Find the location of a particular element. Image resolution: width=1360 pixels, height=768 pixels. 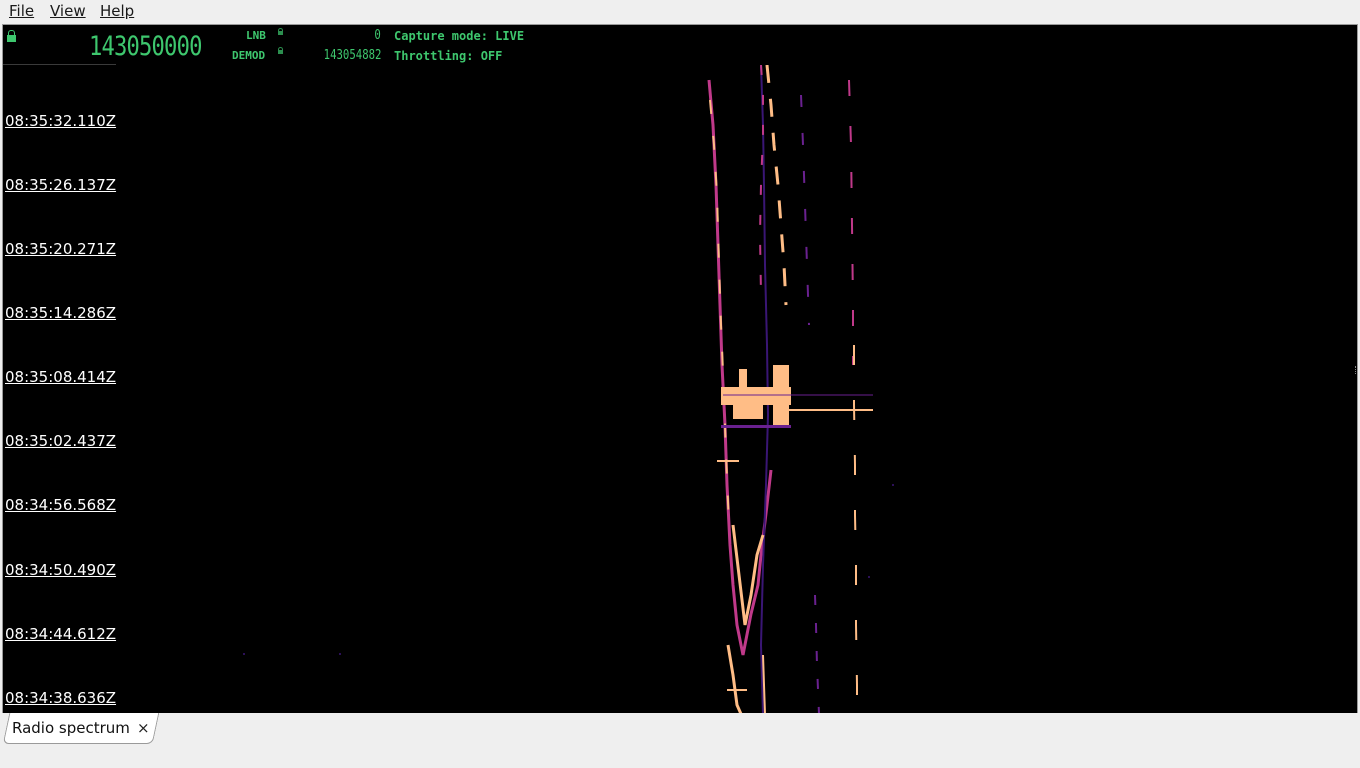

menu-file: File is located at coordinates (21, 11).